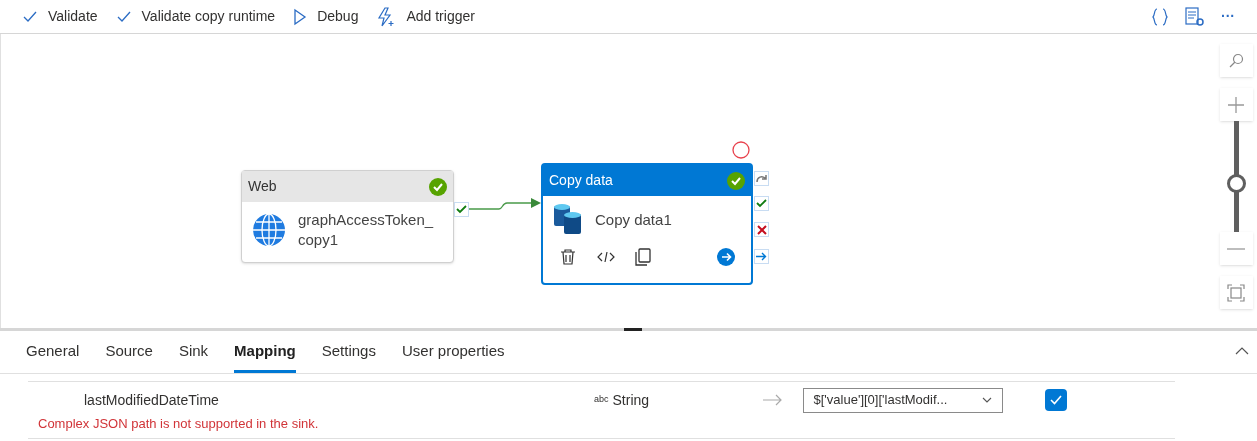 The image size is (1257, 441). Describe the element at coordinates (1195, 16) in the screenshot. I see `document-settings-icon` at that location.